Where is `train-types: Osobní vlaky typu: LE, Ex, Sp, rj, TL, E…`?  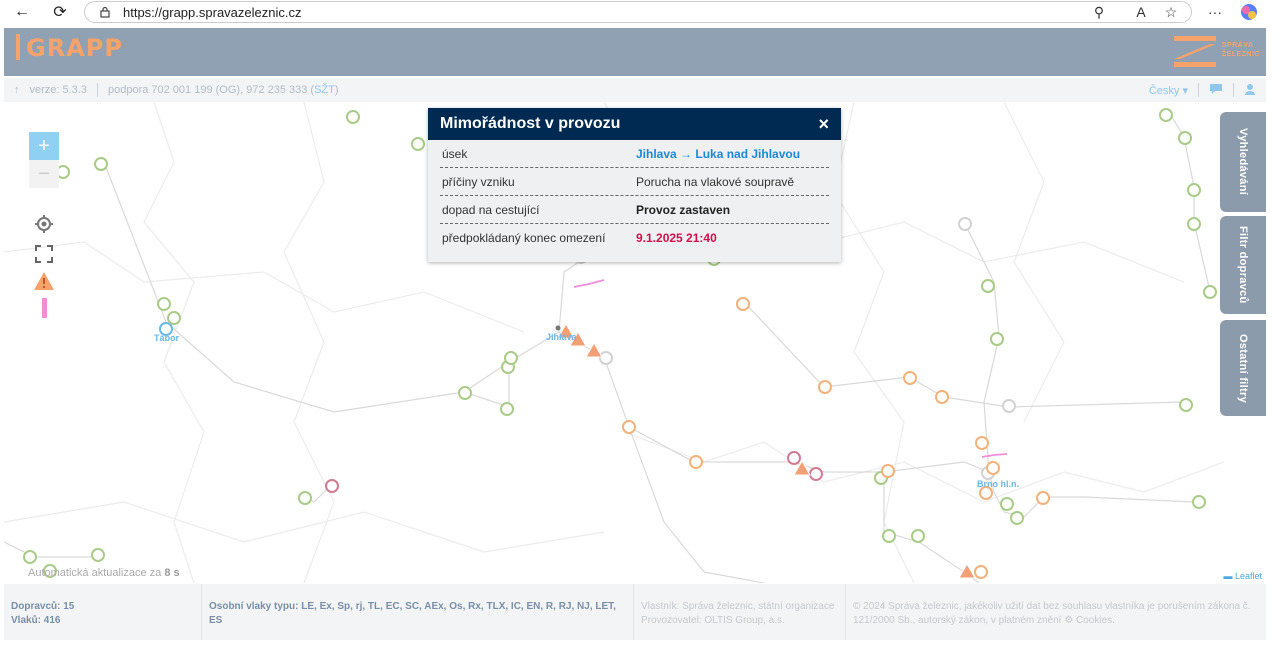
train-types: Osobní vlaky typu: LE, Ex, Sp, rj, TL, E… is located at coordinates (418, 612).